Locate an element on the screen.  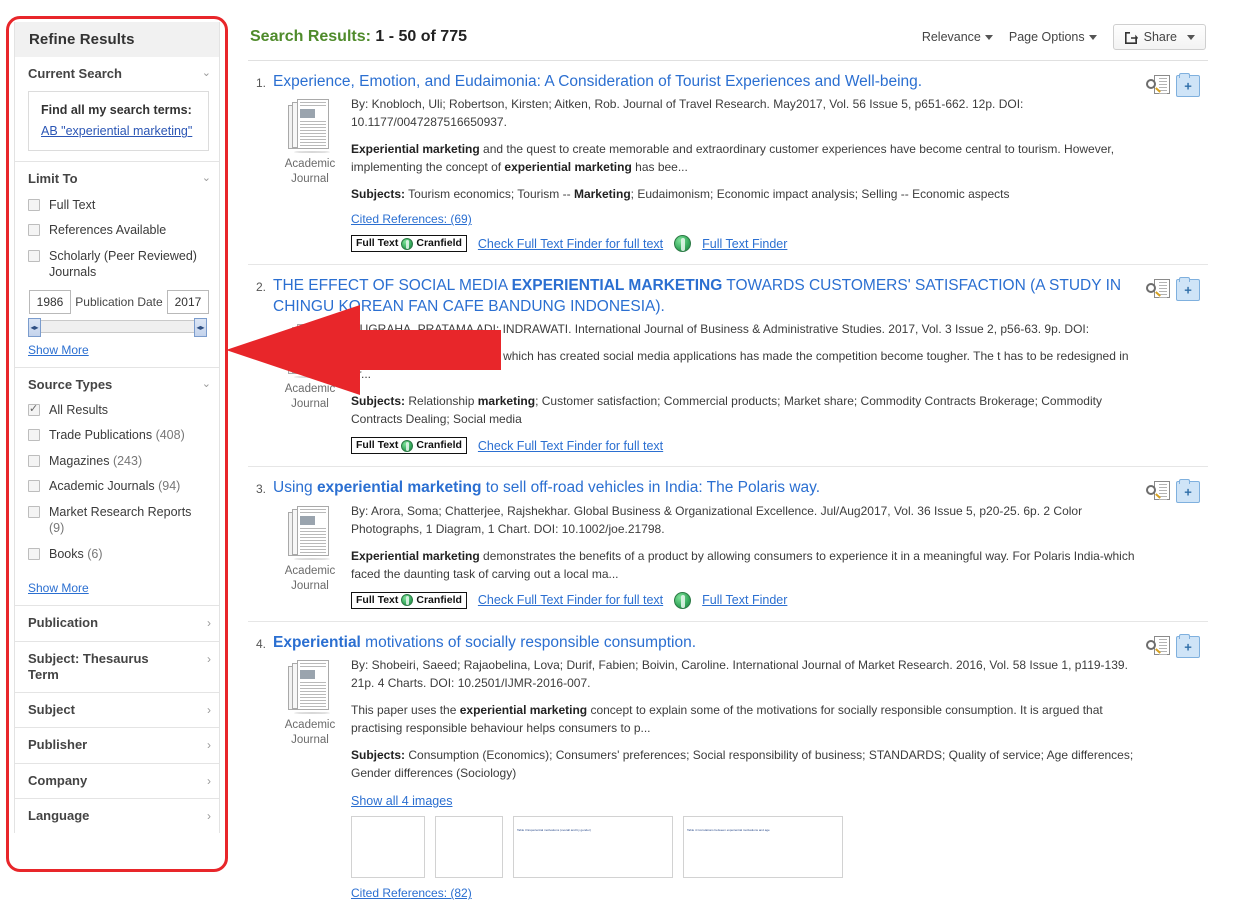
source-type-all-results: All Results is located at coordinates (118, 410).